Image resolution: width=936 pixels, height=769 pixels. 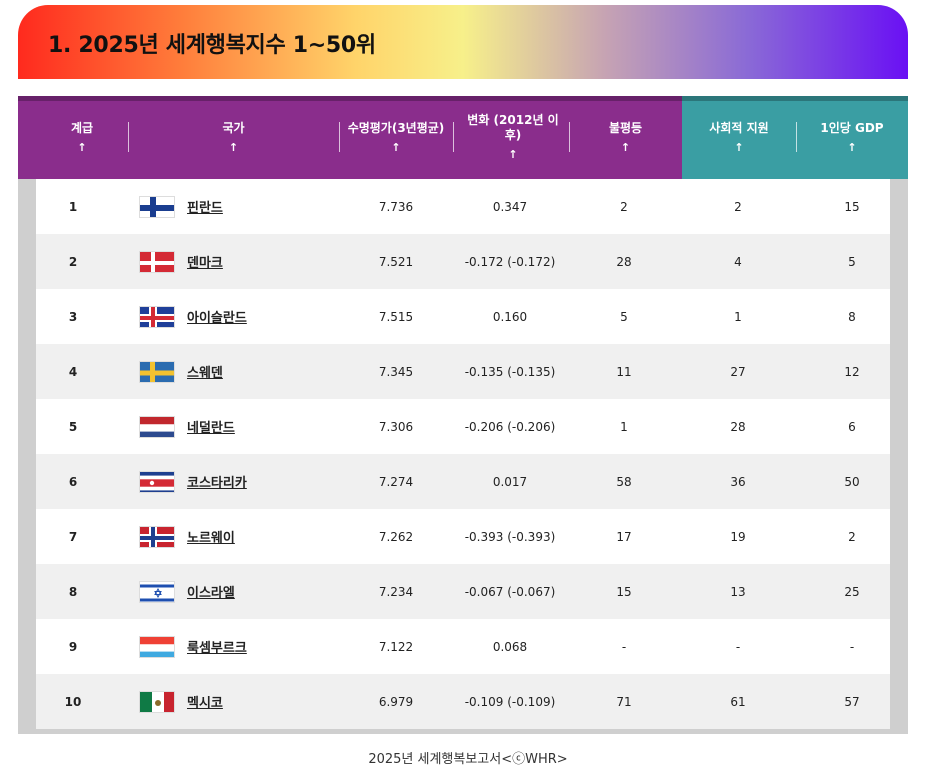 What do you see at coordinates (157, 371) in the screenshot?
I see `sweden-flag-icon` at bounding box center [157, 371].